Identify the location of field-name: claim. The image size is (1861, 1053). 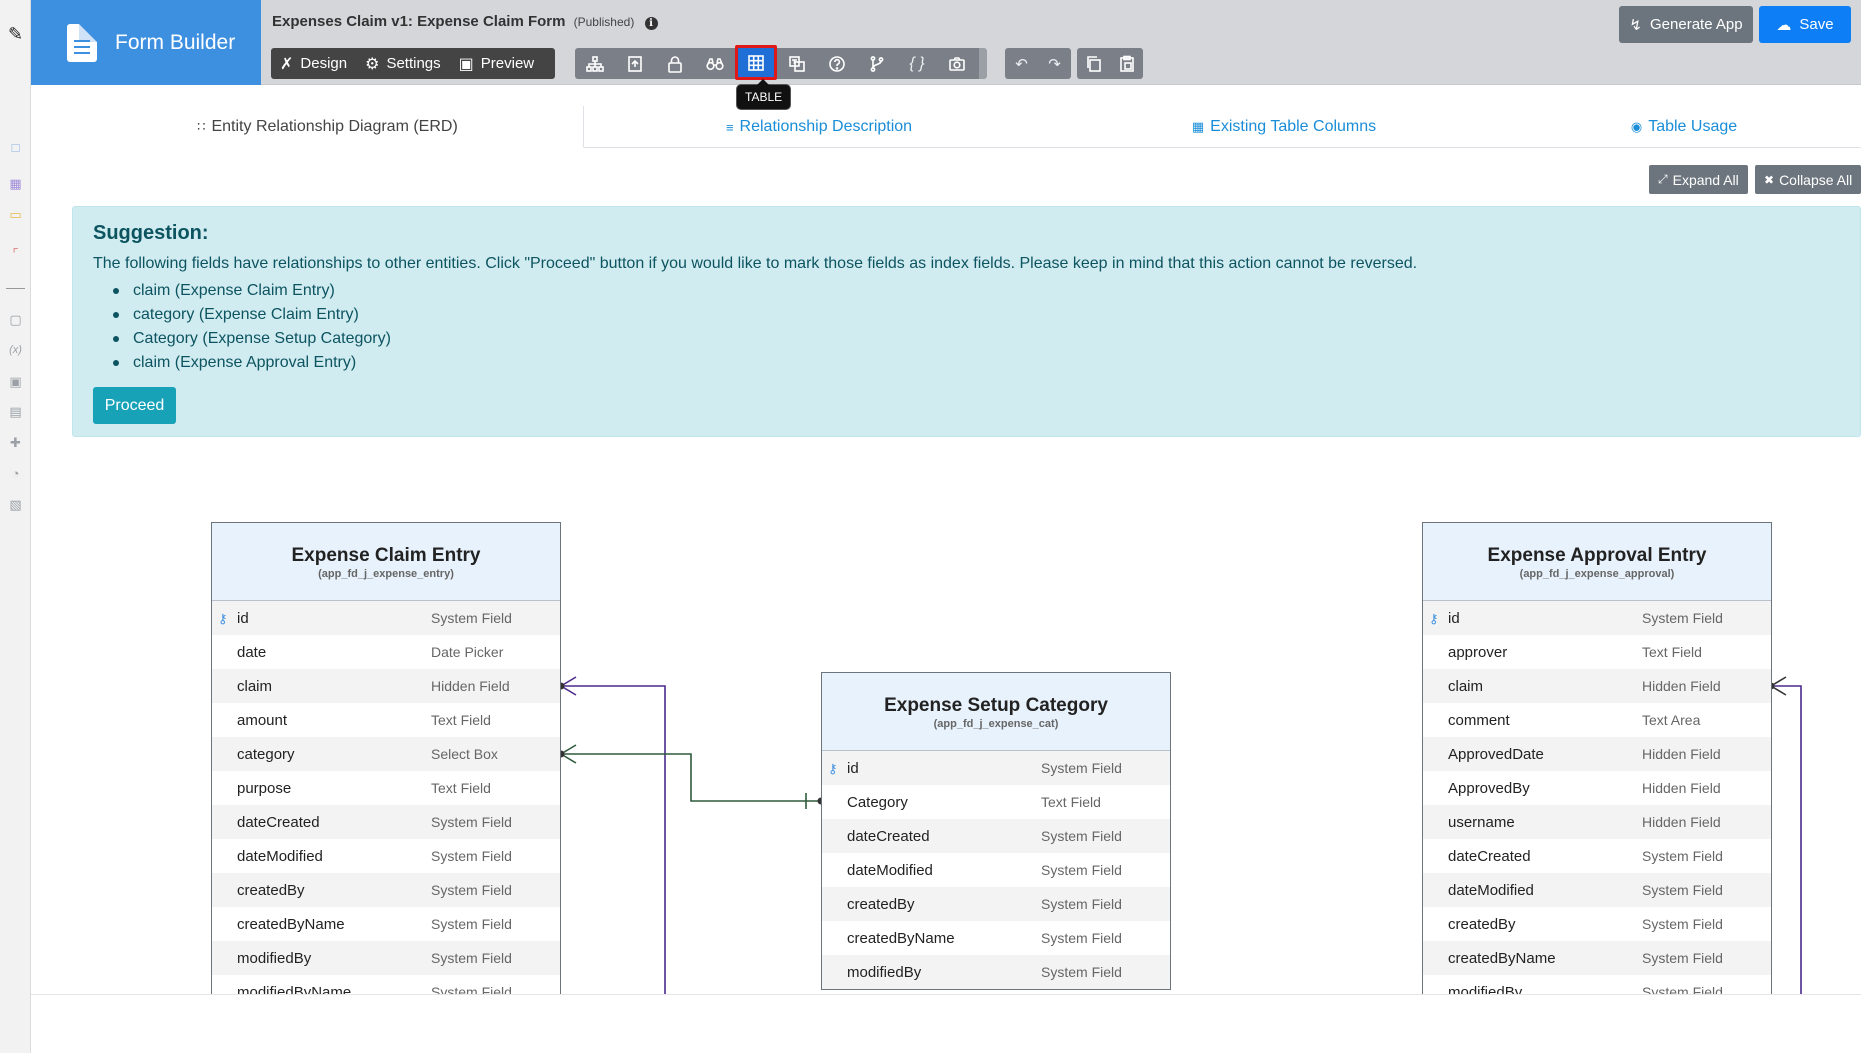
(1466, 686).